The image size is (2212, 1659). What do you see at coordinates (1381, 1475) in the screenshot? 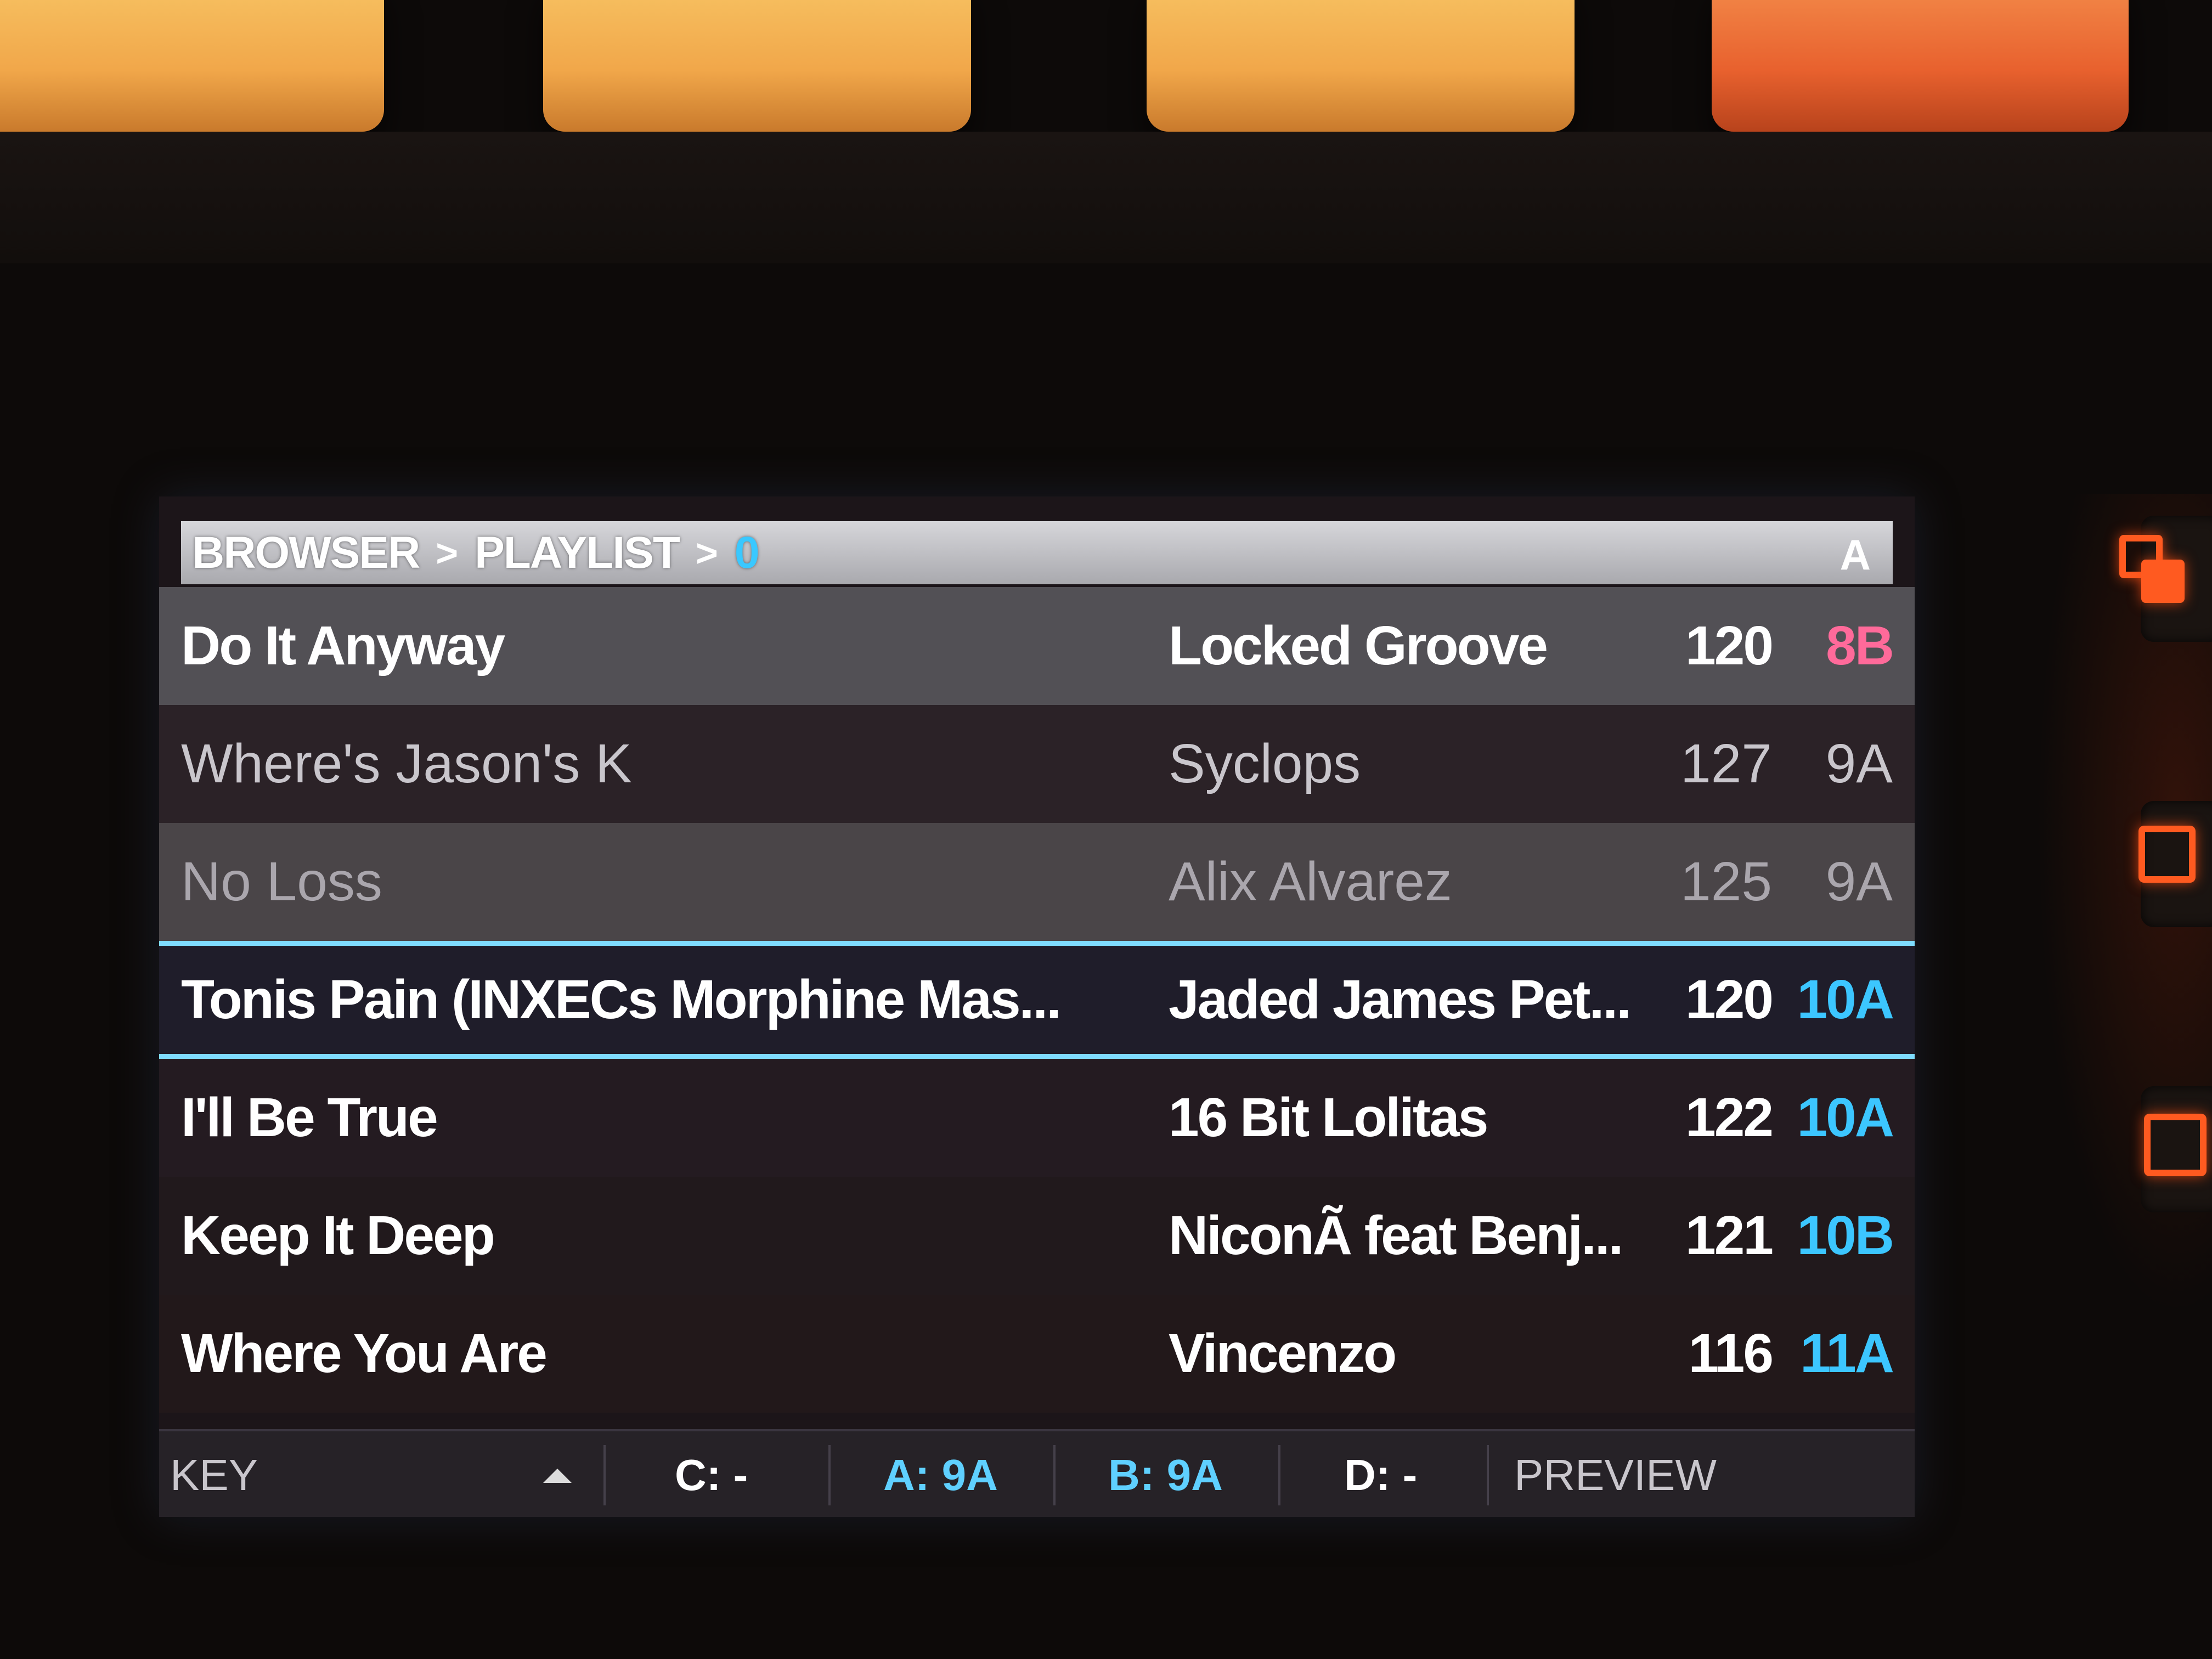
I see `deck-d-key: D: -` at bounding box center [1381, 1475].